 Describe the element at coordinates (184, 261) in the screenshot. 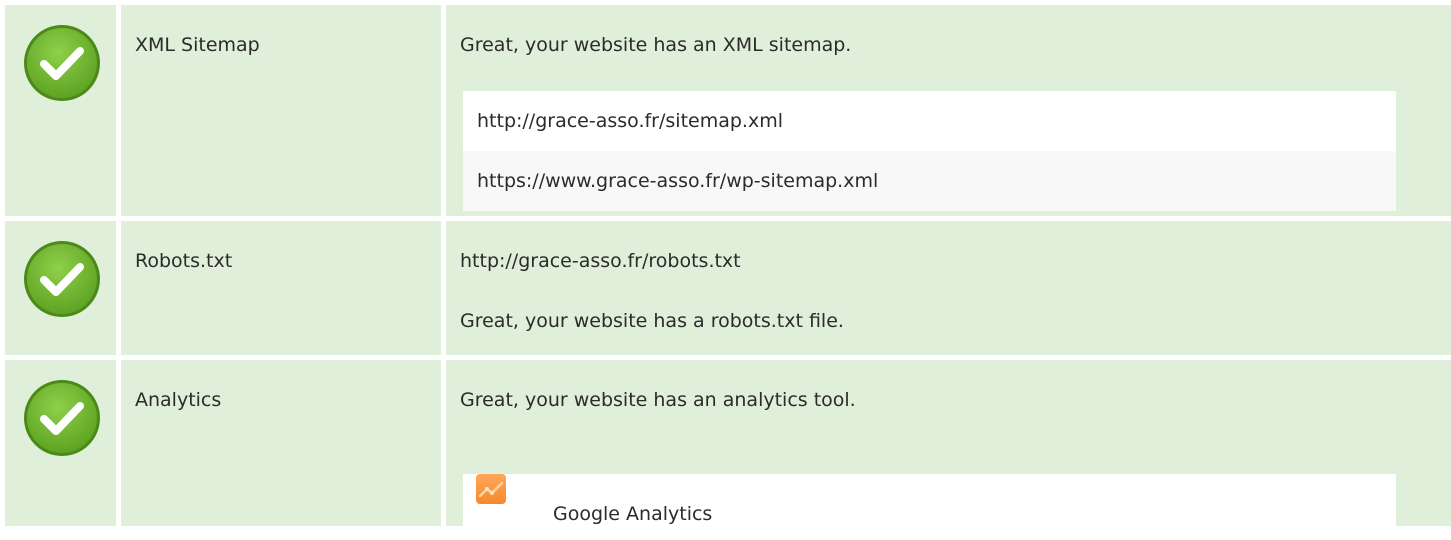

I see `check-label: Robots.txt` at that location.